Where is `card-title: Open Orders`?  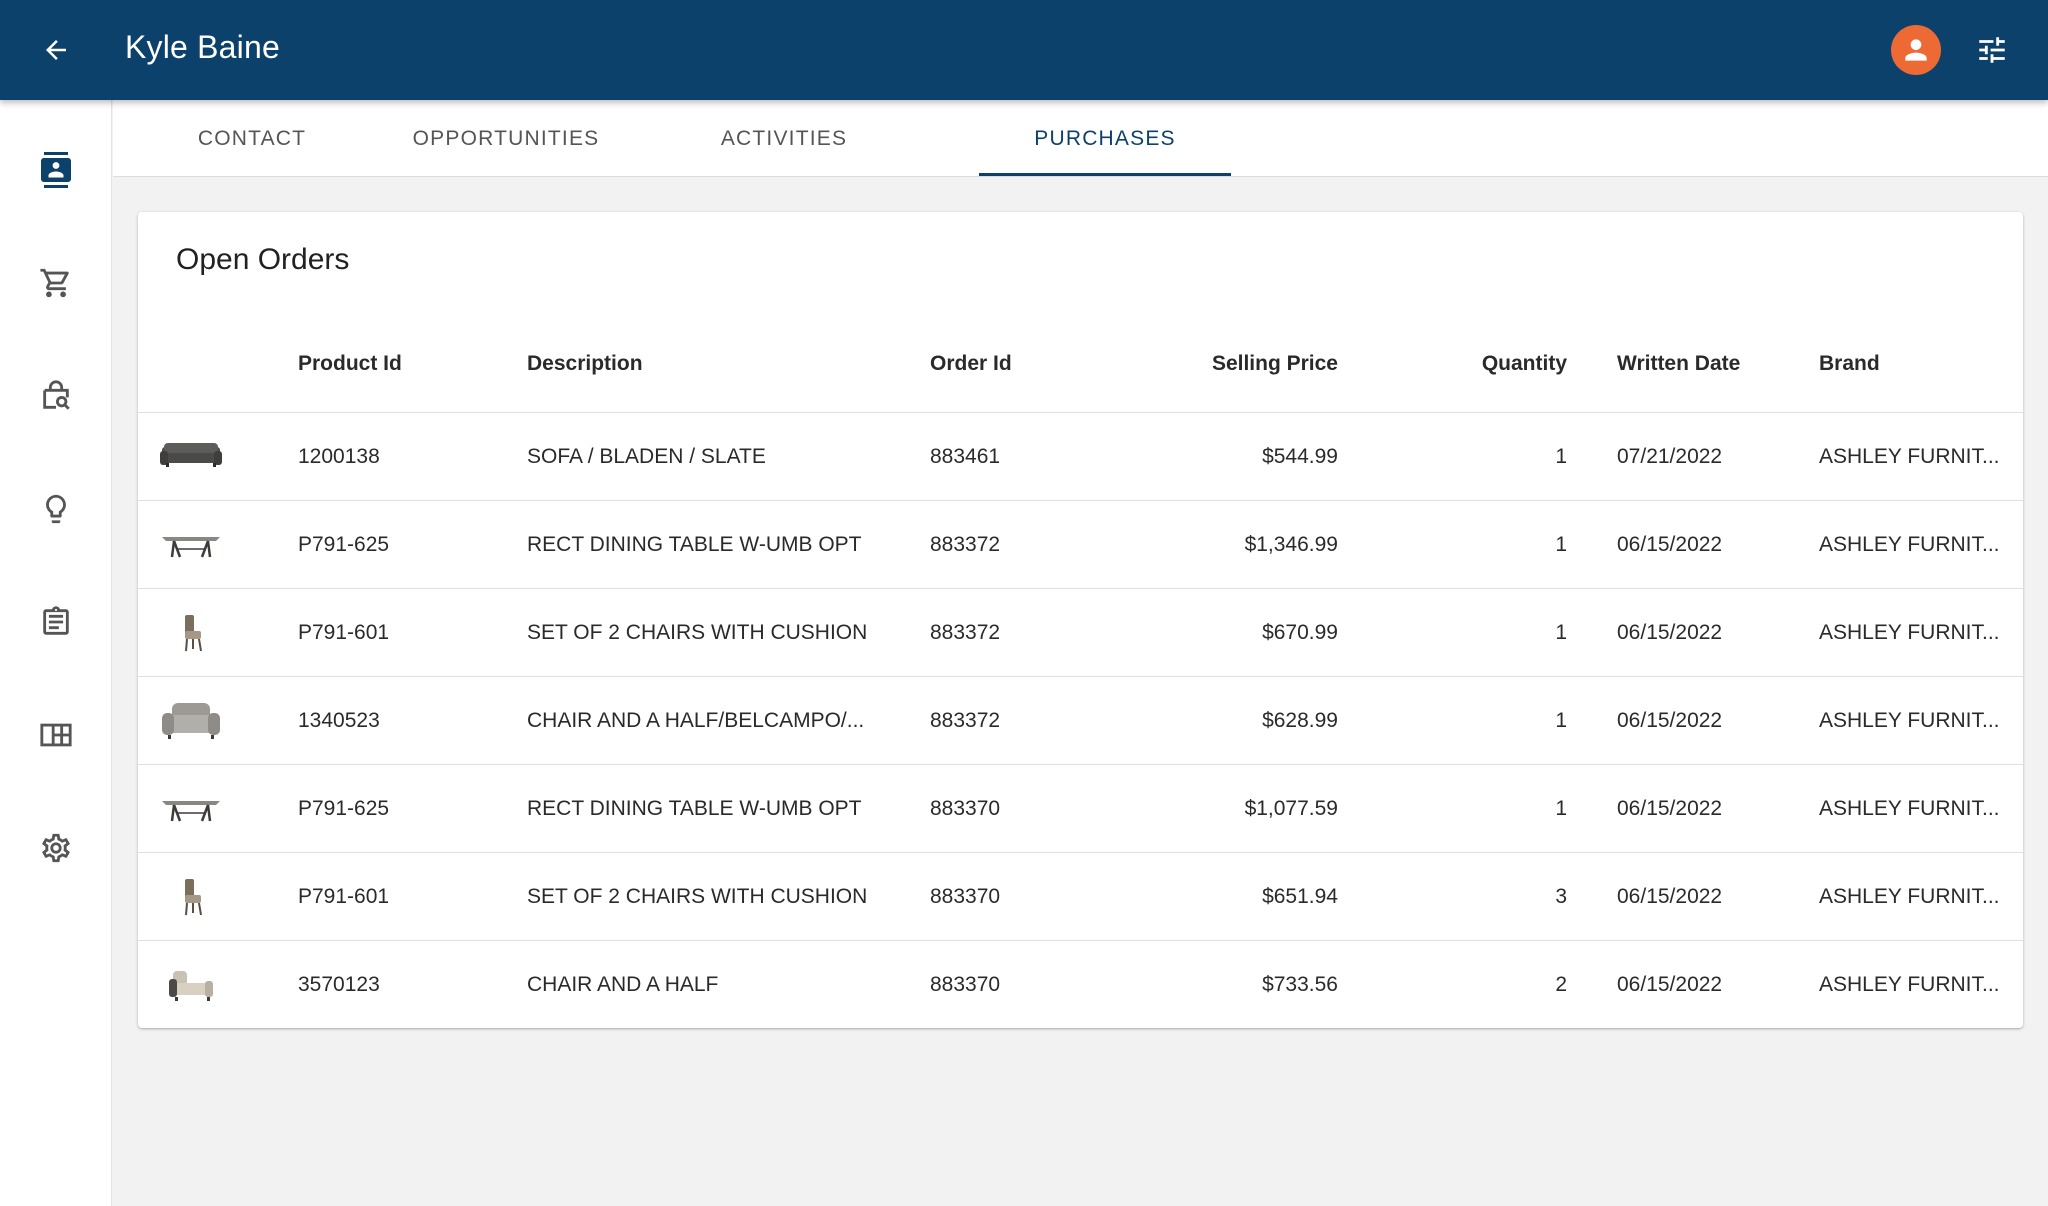
card-title: Open Orders is located at coordinates (263, 259).